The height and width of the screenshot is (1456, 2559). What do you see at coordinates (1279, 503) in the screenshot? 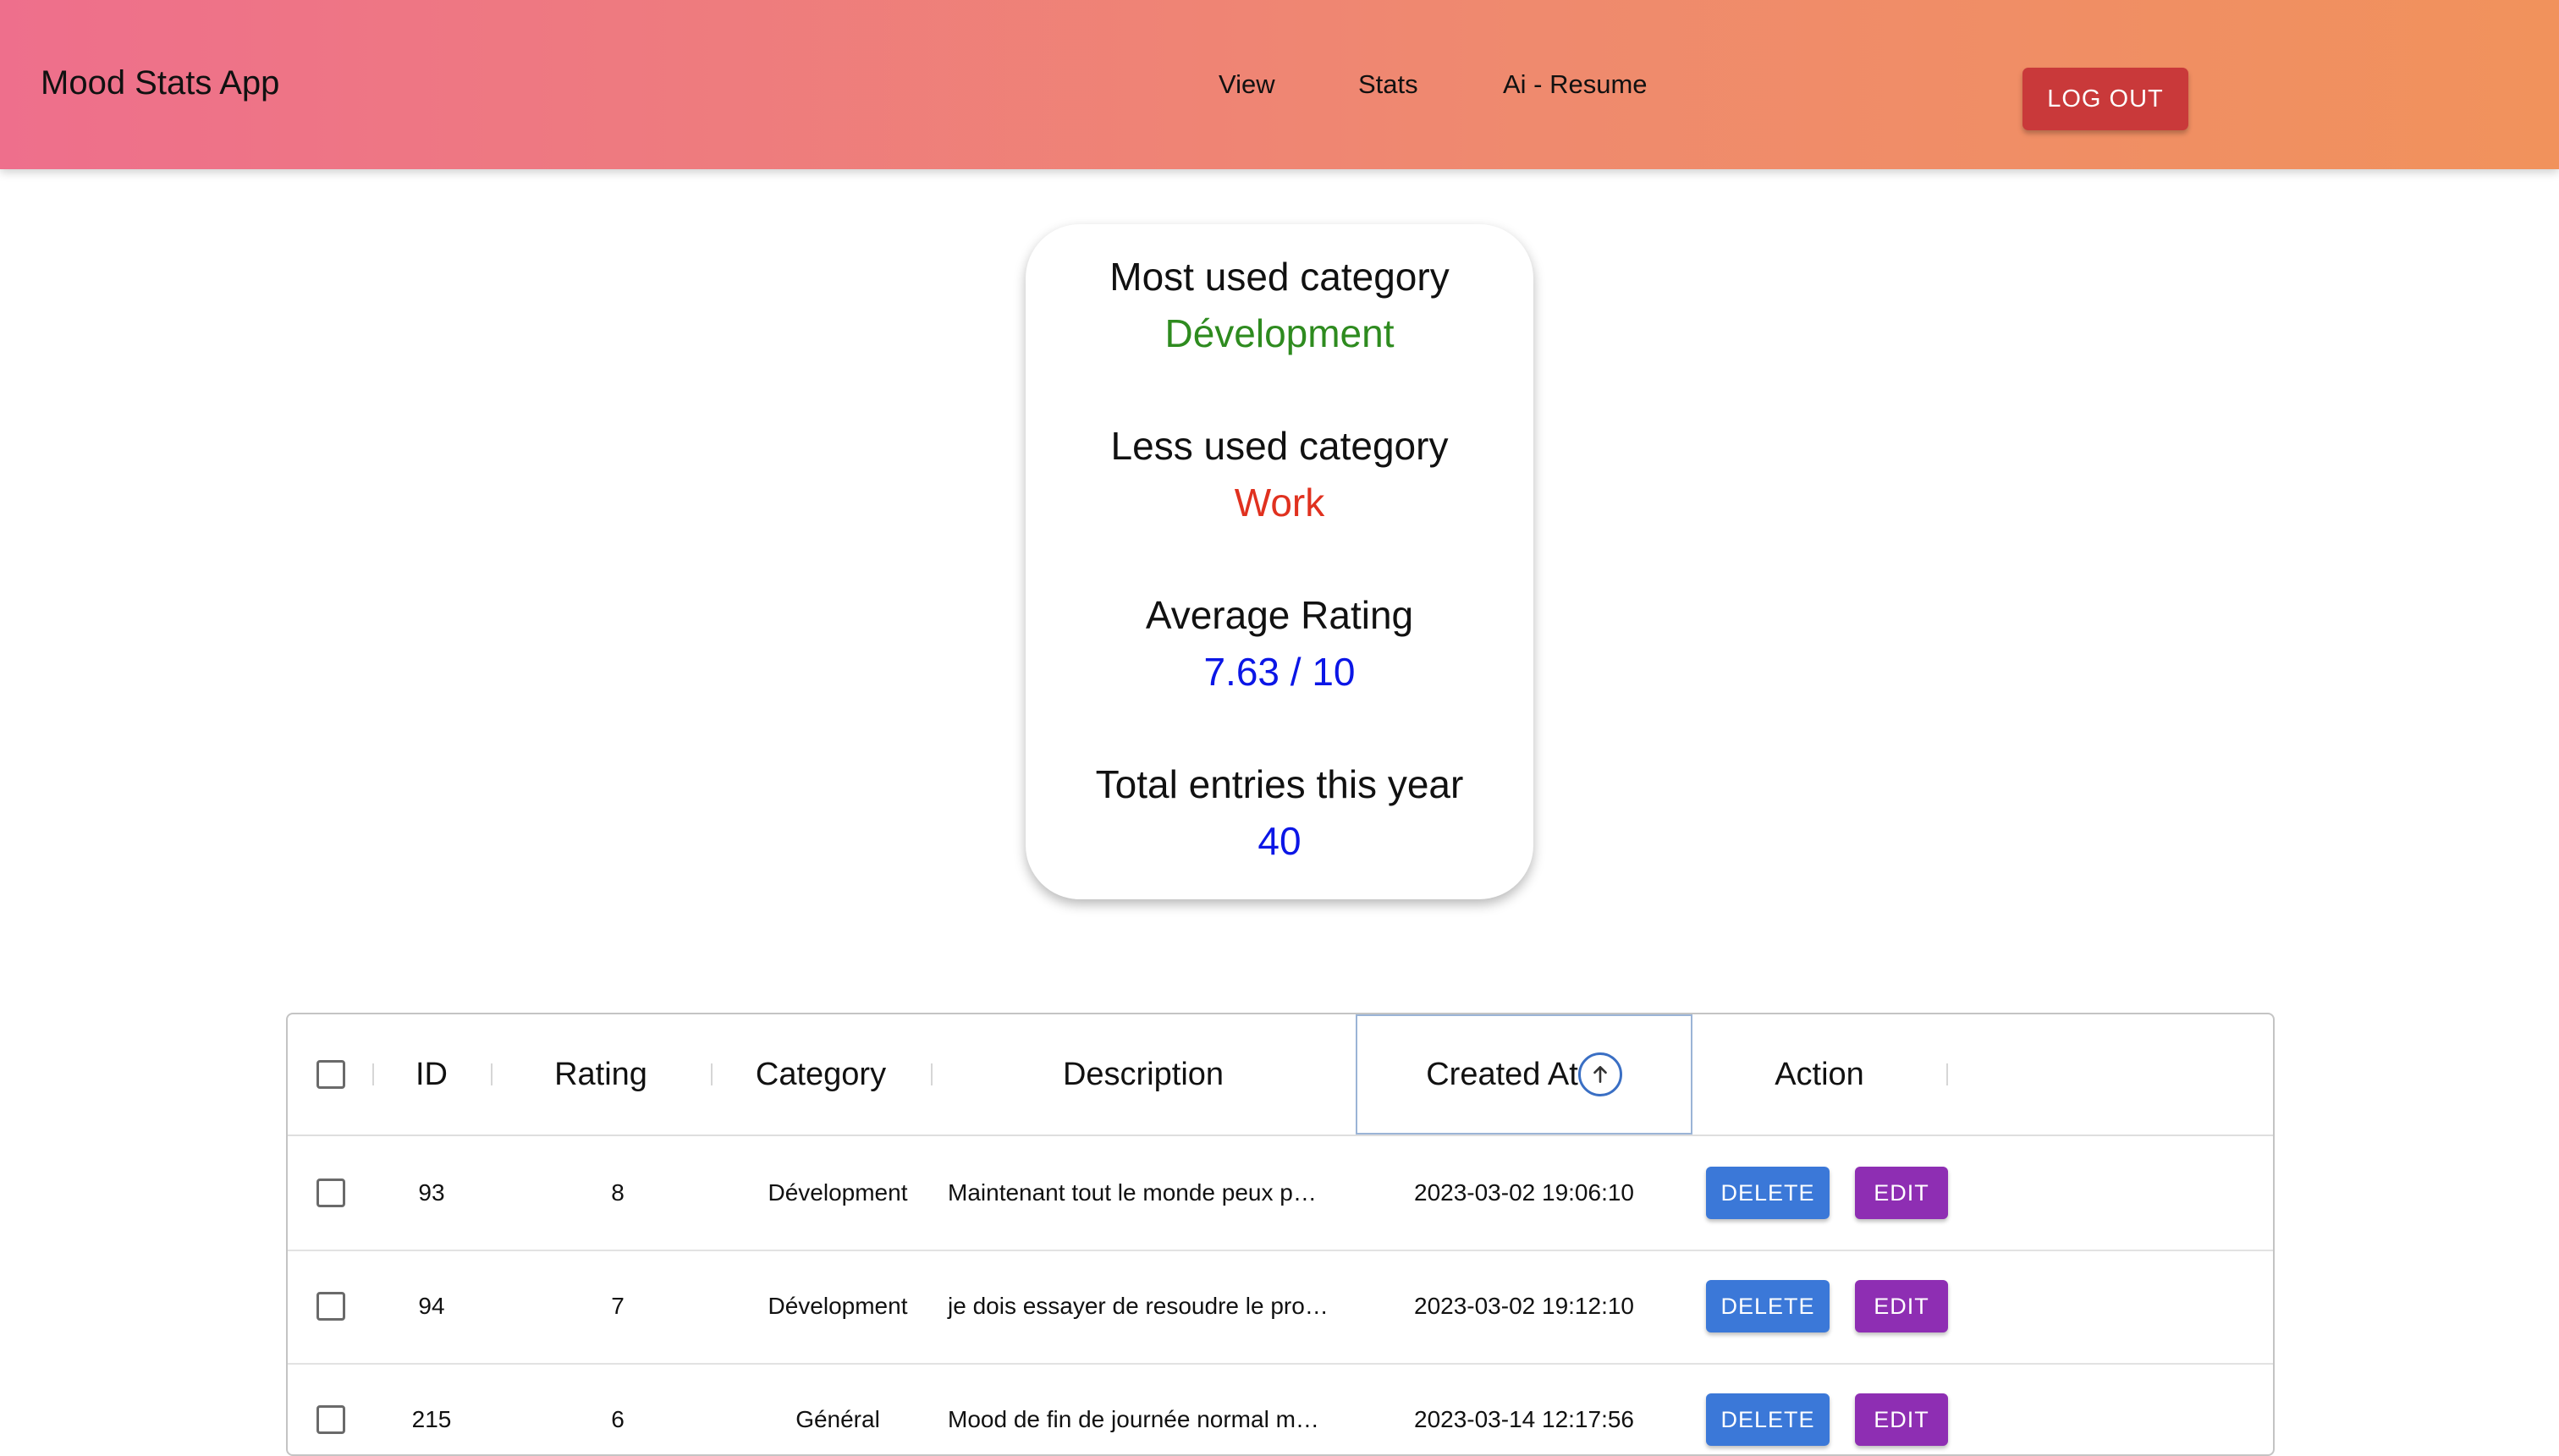
I see `less-used-category-value: Work` at bounding box center [1279, 503].